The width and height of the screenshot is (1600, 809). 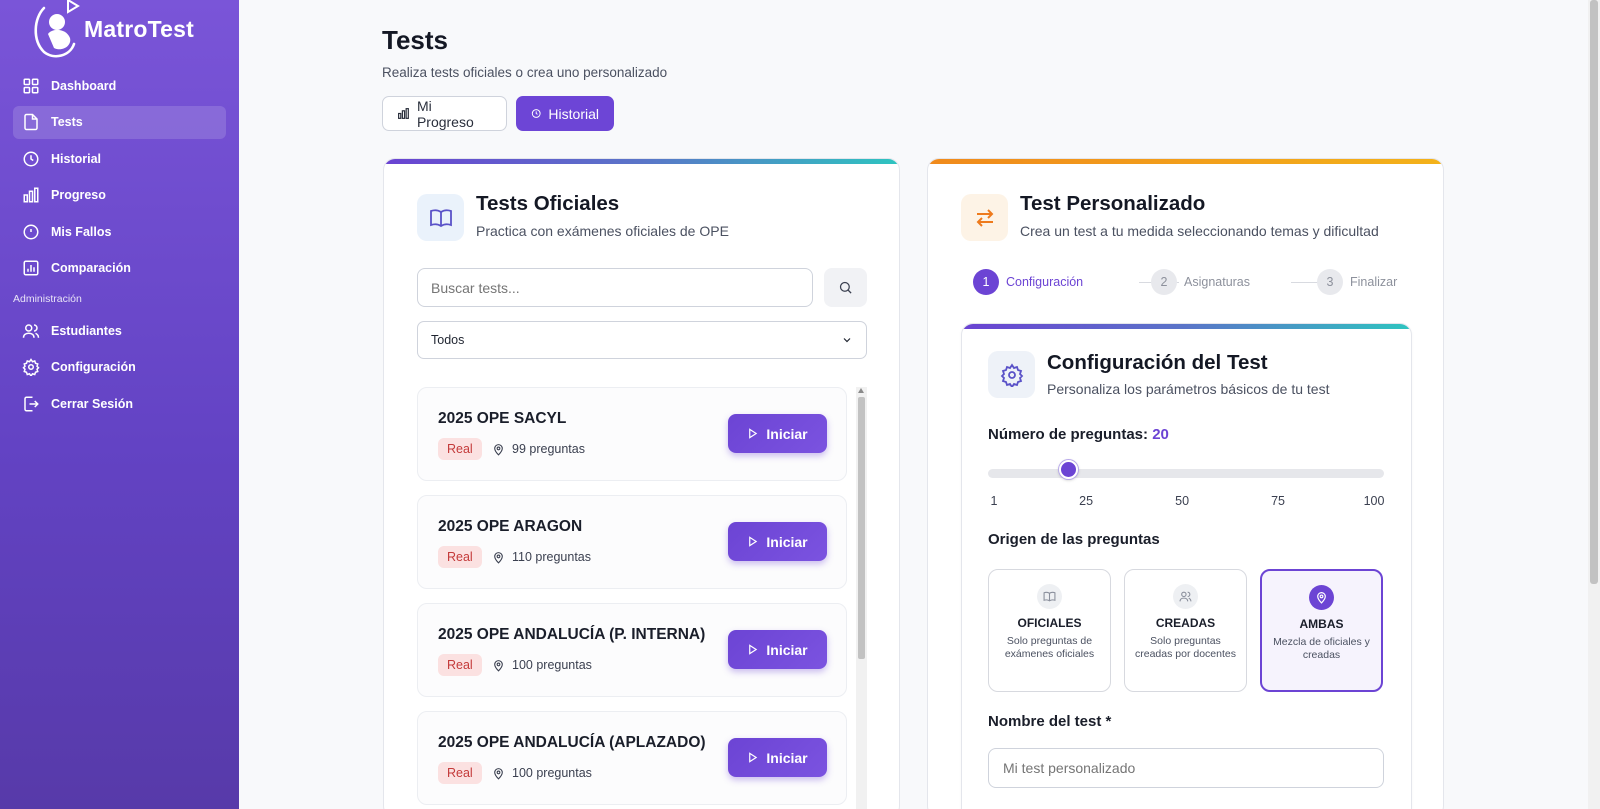 I want to click on option-desc: Solo preguntas de exámenes oficiales, so click(x=1049, y=647).